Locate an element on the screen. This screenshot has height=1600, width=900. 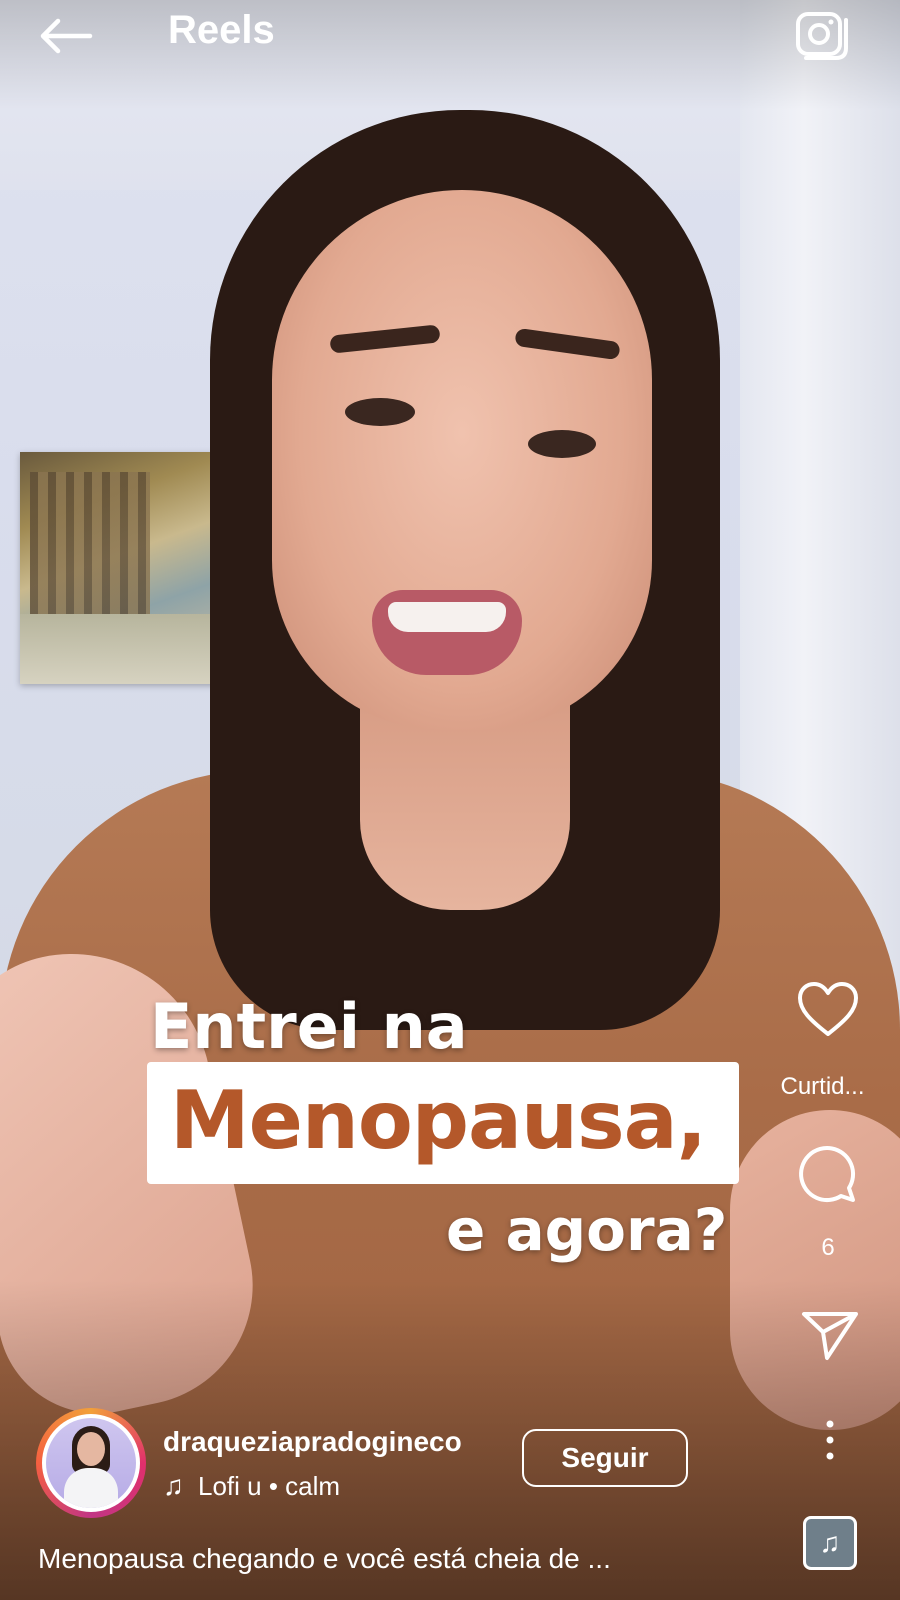
like-button is located at coordinates (828, 1010).